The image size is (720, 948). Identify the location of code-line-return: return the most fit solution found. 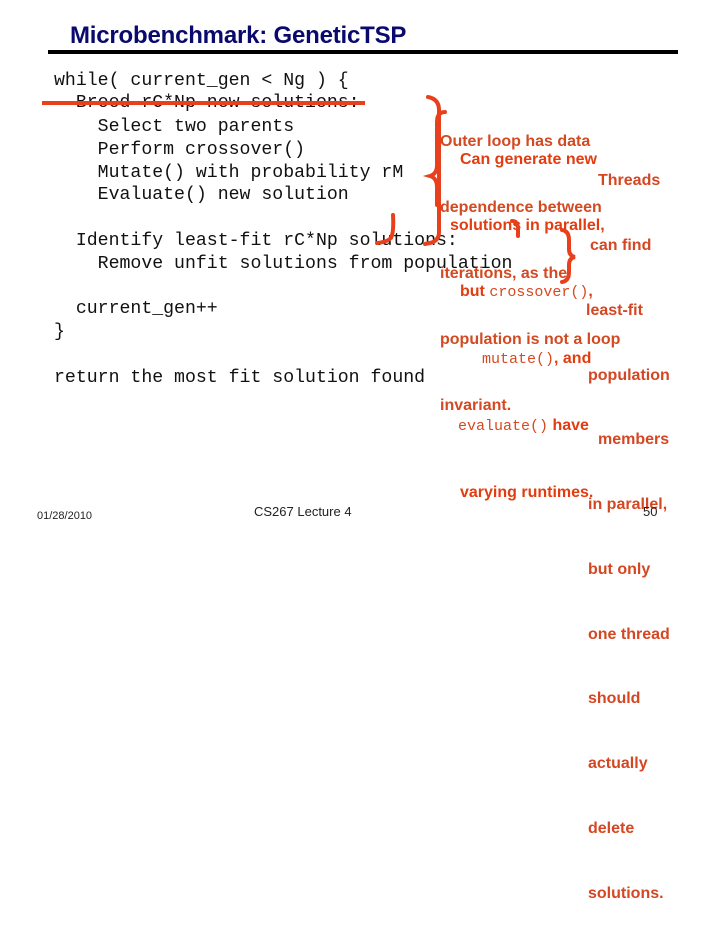
(240, 378).